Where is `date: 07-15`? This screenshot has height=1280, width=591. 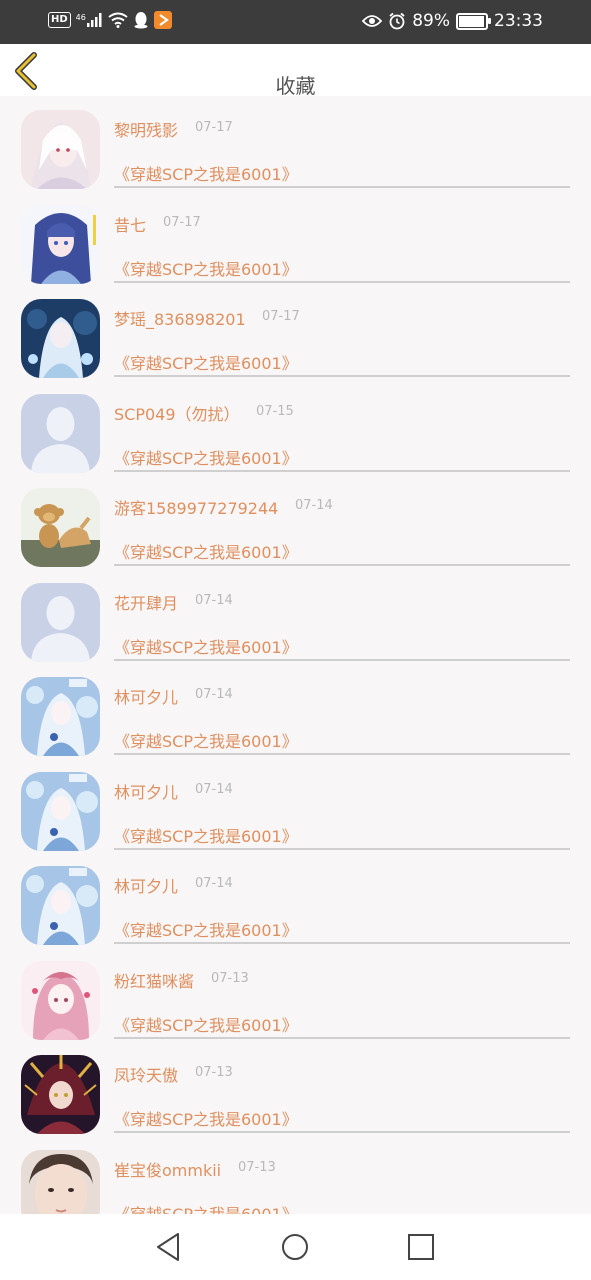
date: 07-15 is located at coordinates (275, 411).